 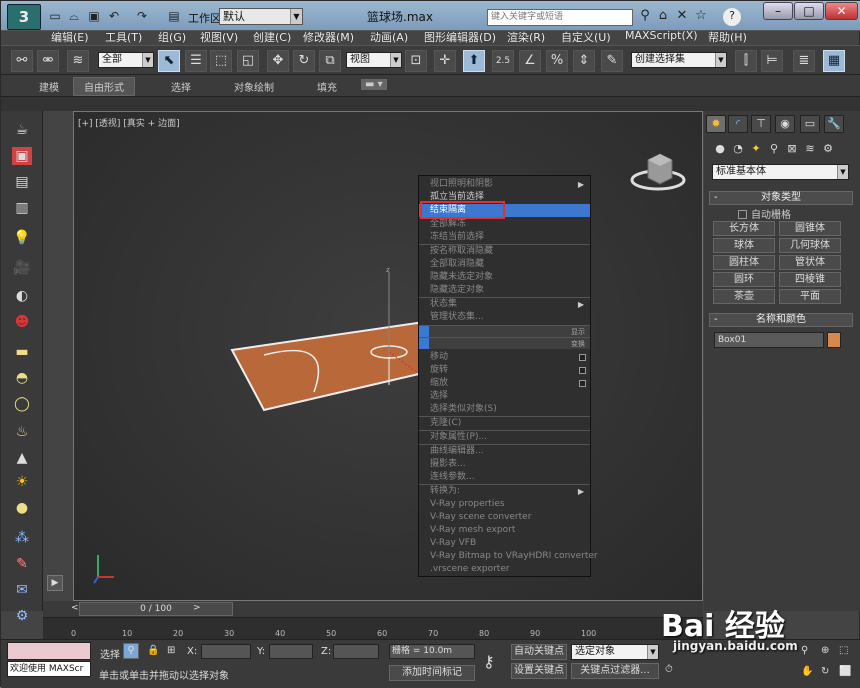 What do you see at coordinates (761, 124) in the screenshot?
I see `hierarchy-tab-icon: ⊤` at bounding box center [761, 124].